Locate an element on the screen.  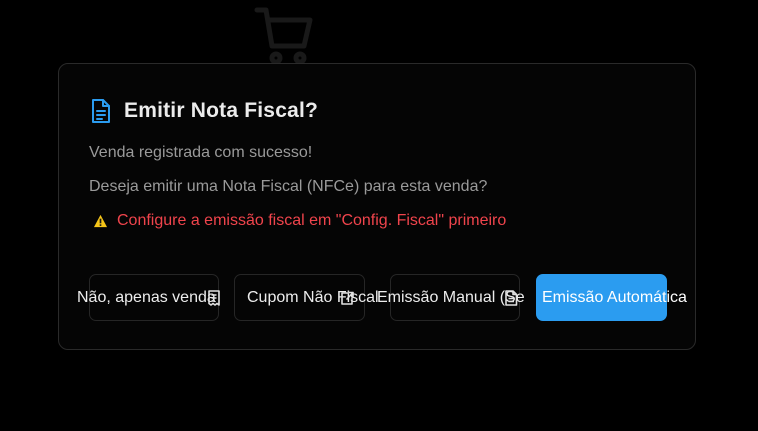
shopping-cart-icon is located at coordinates (283, 36).